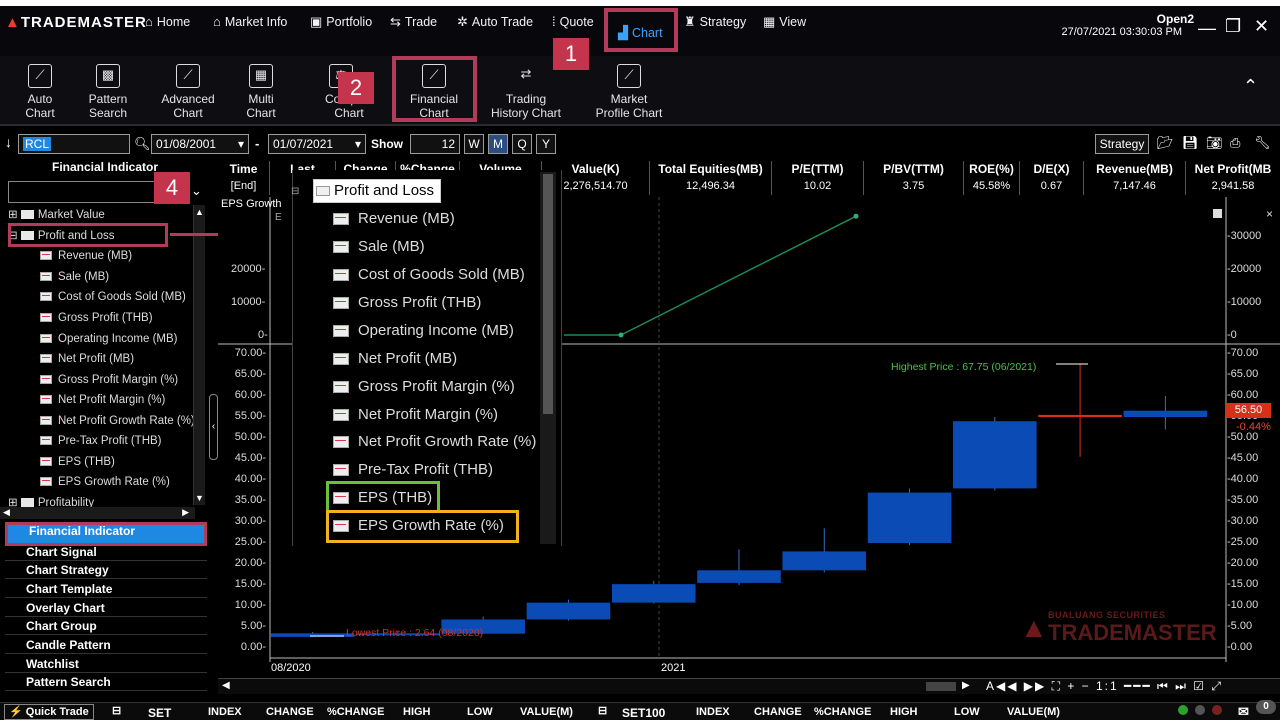 The width and height of the screenshot is (1280, 720). What do you see at coordinates (77, 462) in the screenshot?
I see `tree-item-eps: EPS (THB)` at bounding box center [77, 462].